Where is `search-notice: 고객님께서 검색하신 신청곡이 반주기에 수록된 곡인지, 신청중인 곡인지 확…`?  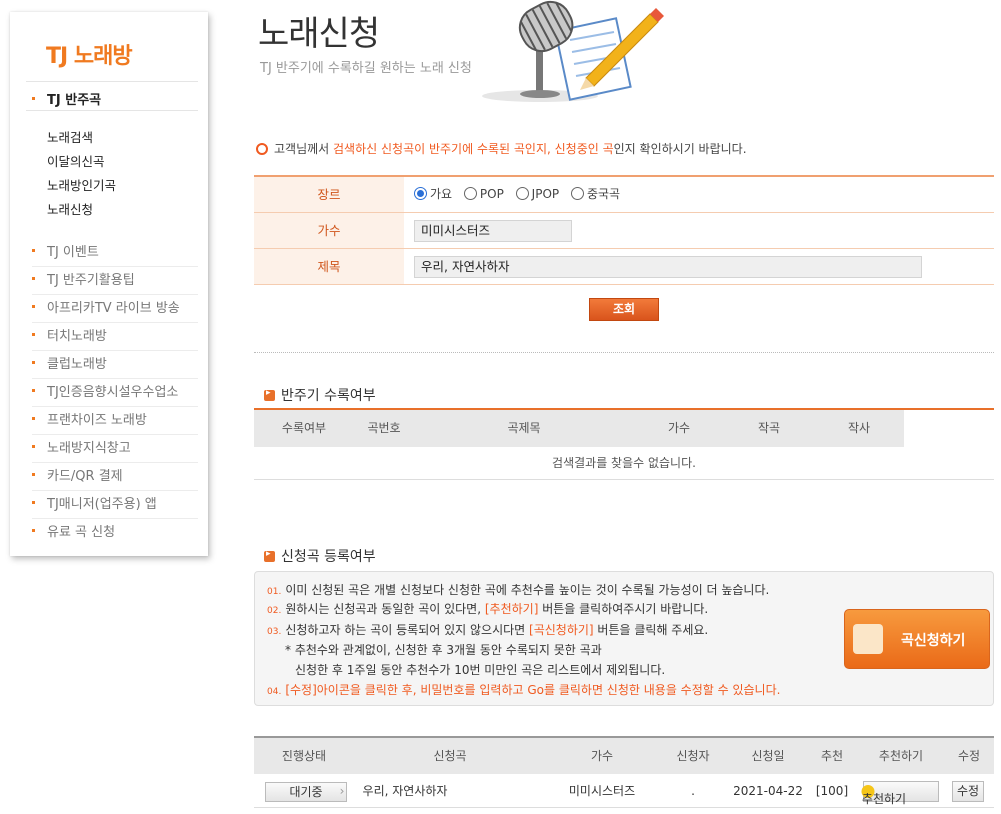 search-notice: 고객님께서 검색하신 신청곡이 반주기에 수록된 곡인지, 신청중인 곡인지 확… is located at coordinates (501, 148).